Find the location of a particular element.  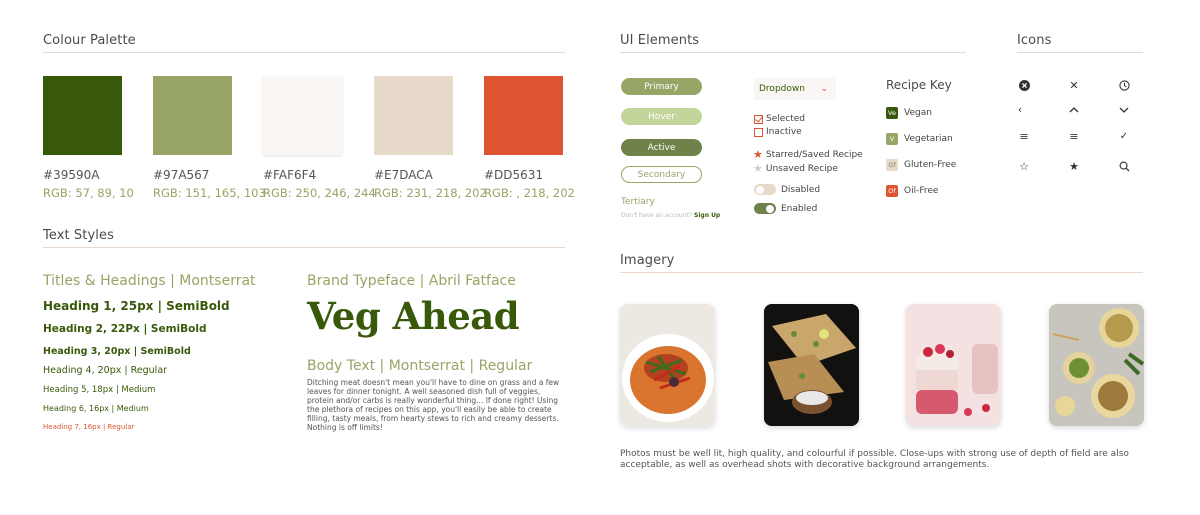

checkbox-selected-label: Selected is located at coordinates (786, 119).